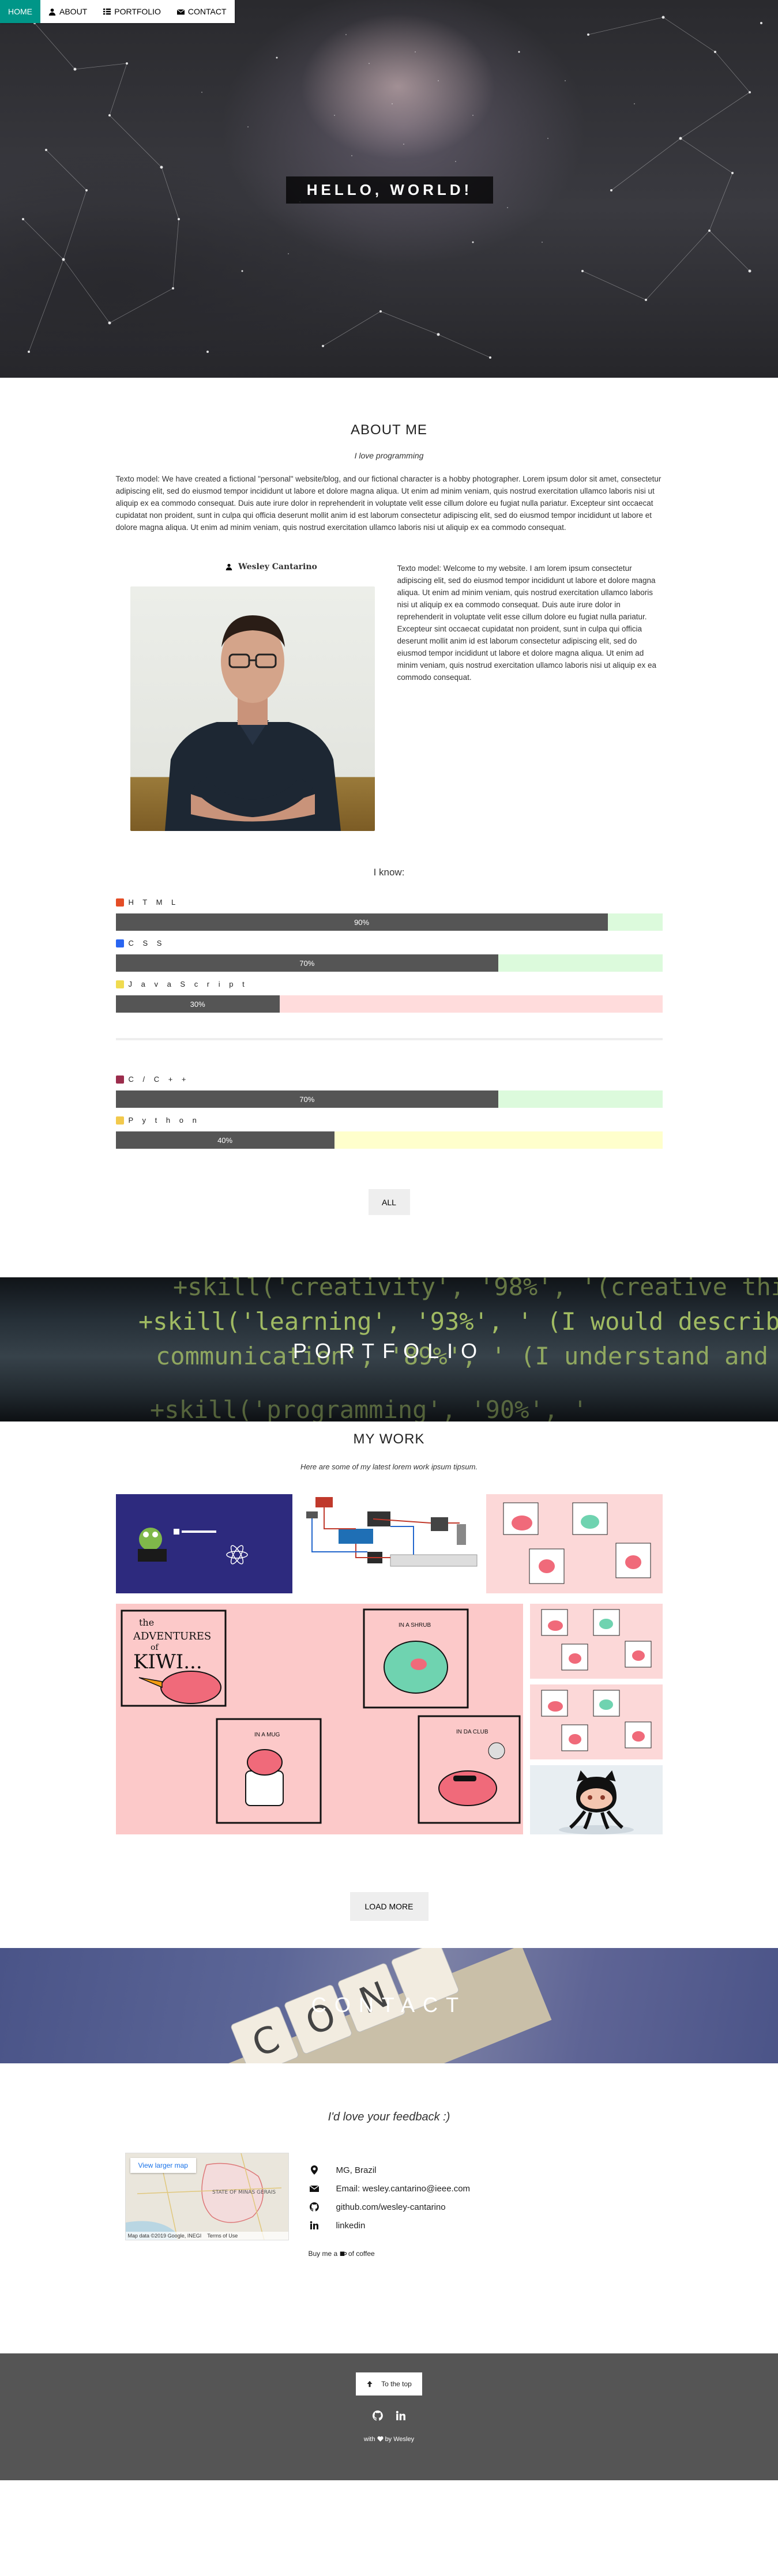 The height and width of the screenshot is (2576, 778). I want to click on contact-banner: C O N CONTACT, so click(389, 2005).